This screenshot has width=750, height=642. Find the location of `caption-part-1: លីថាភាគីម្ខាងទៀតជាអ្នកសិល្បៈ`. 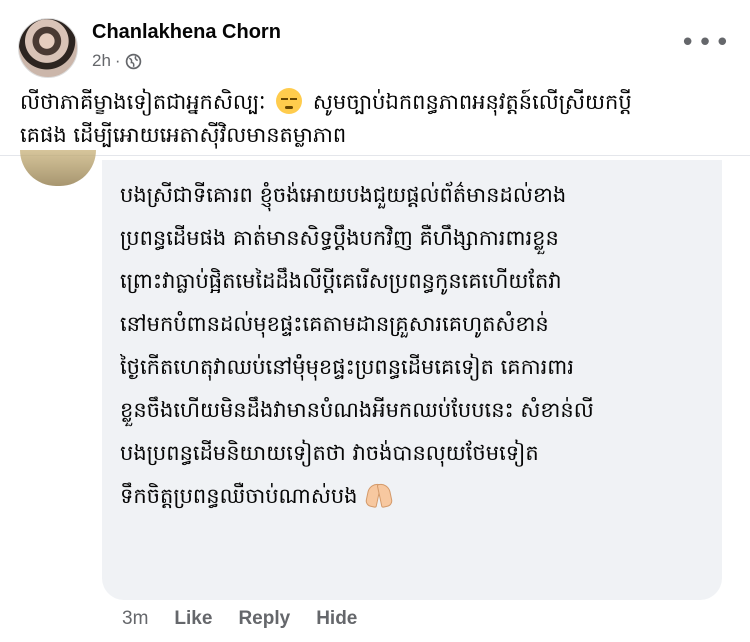

caption-part-1: លីថាភាគីម្ខាងទៀតជាអ្នកសិល្បៈ is located at coordinates (143, 102).